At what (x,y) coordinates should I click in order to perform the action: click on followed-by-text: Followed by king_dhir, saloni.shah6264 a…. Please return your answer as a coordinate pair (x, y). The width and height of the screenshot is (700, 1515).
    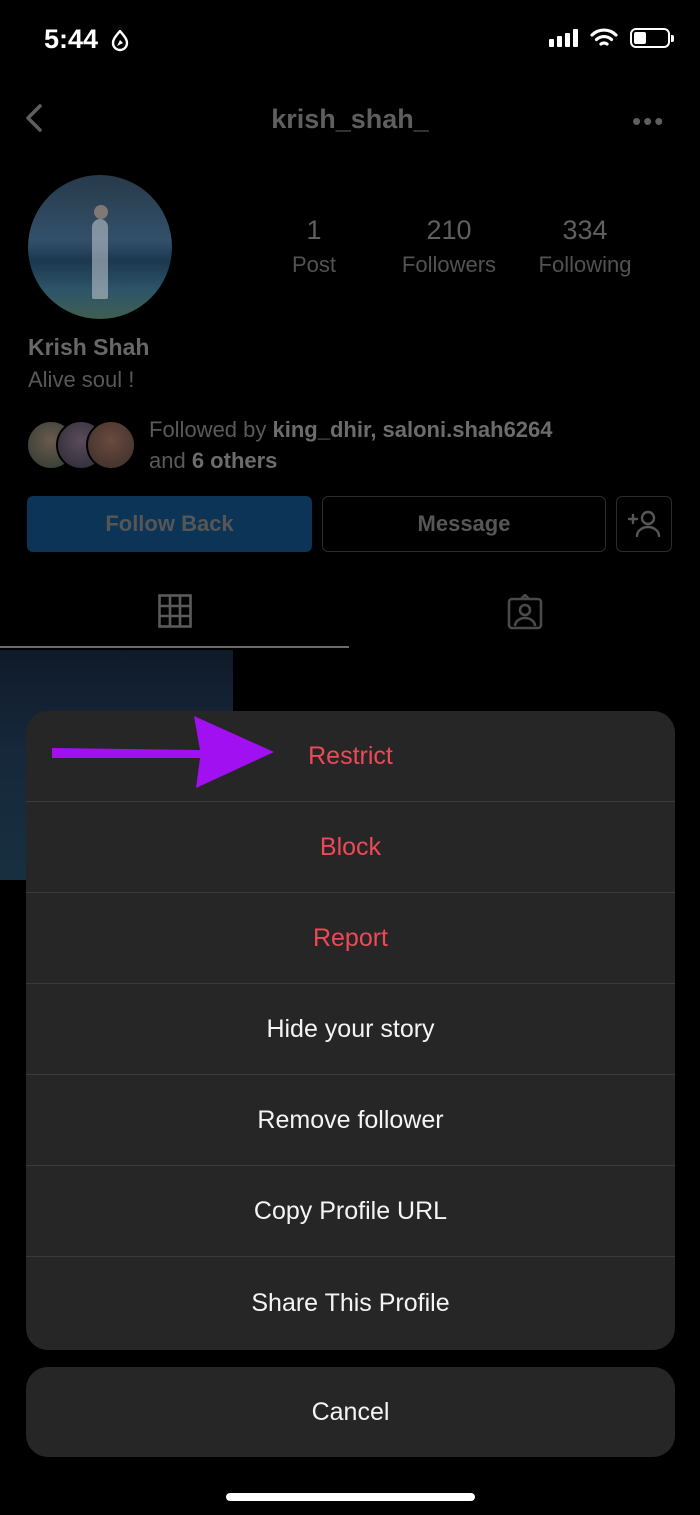
    Looking at the image, I should click on (351, 445).